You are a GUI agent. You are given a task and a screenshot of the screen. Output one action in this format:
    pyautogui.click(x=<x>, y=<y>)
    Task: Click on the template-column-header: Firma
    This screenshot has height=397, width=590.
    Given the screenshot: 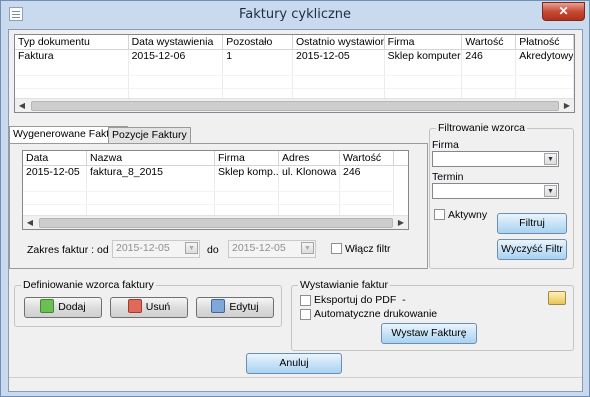 What is the action you would take?
    pyautogui.click(x=424, y=42)
    